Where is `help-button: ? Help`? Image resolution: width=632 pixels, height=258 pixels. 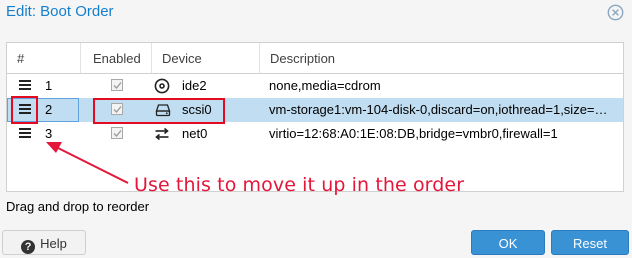 help-button: ? Help is located at coordinates (44, 242).